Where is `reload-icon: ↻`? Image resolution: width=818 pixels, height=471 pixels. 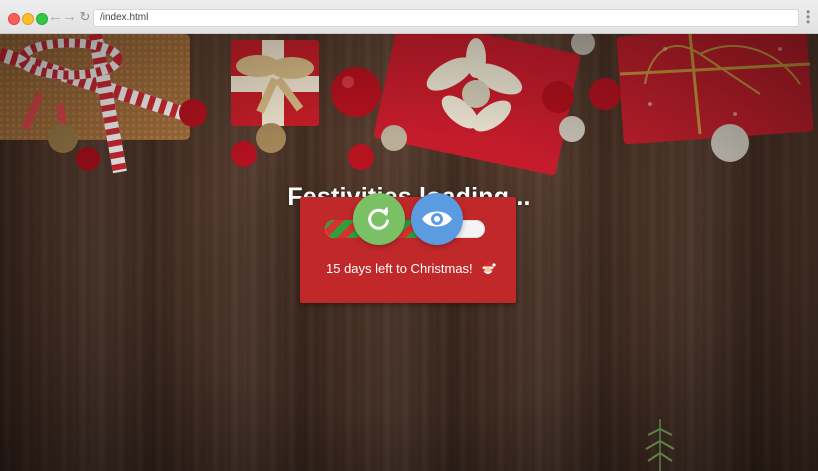
reload-icon: ↻ is located at coordinates (85, 17).